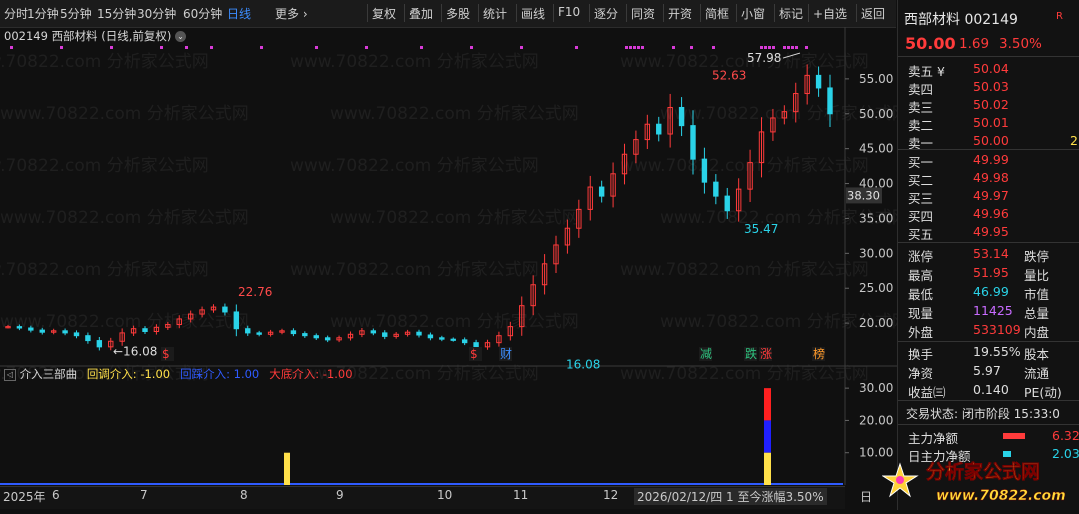  Describe the element at coordinates (983, 414) in the screenshot. I see `trade-status: 交易状态: 闭市阶段 15:33:0` at that location.